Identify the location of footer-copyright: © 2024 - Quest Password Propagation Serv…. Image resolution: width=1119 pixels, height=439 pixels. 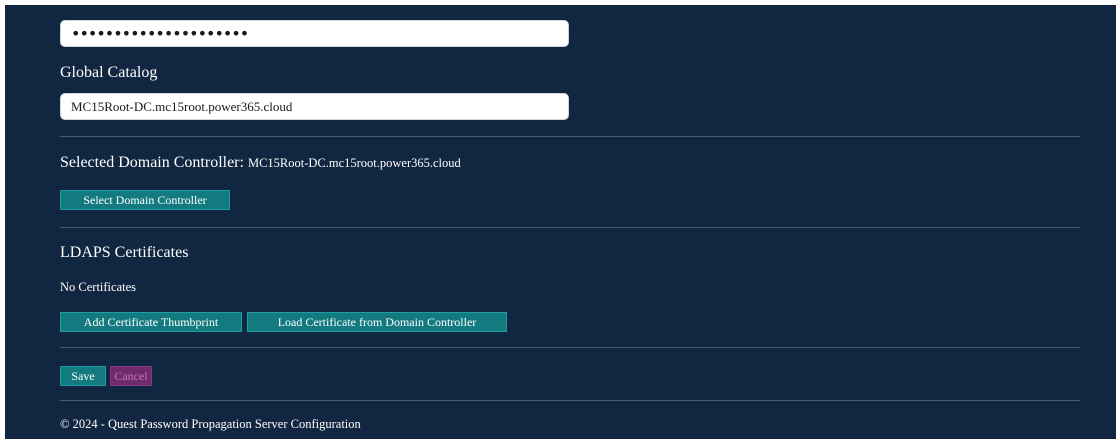
(210, 424).